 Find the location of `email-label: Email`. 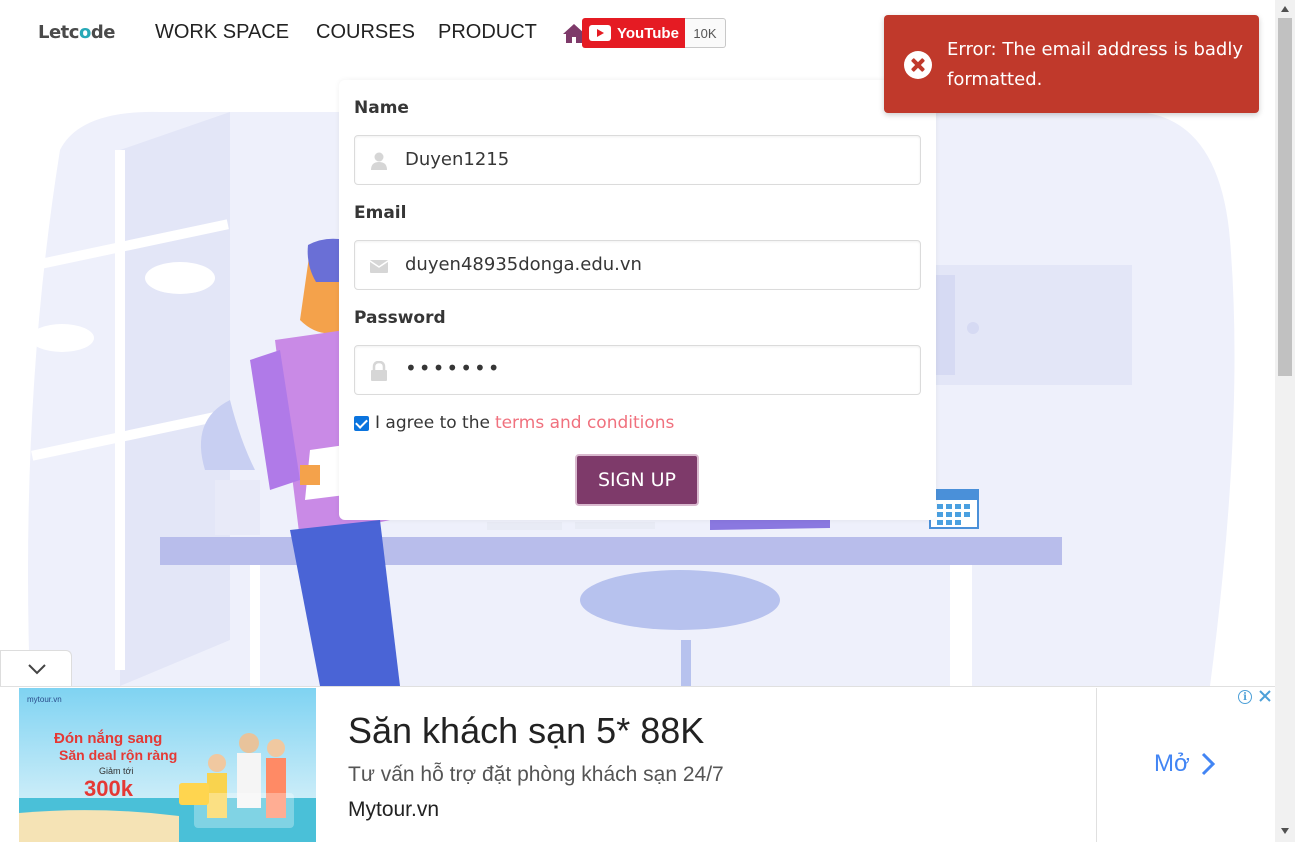

email-label: Email is located at coordinates (380, 213).